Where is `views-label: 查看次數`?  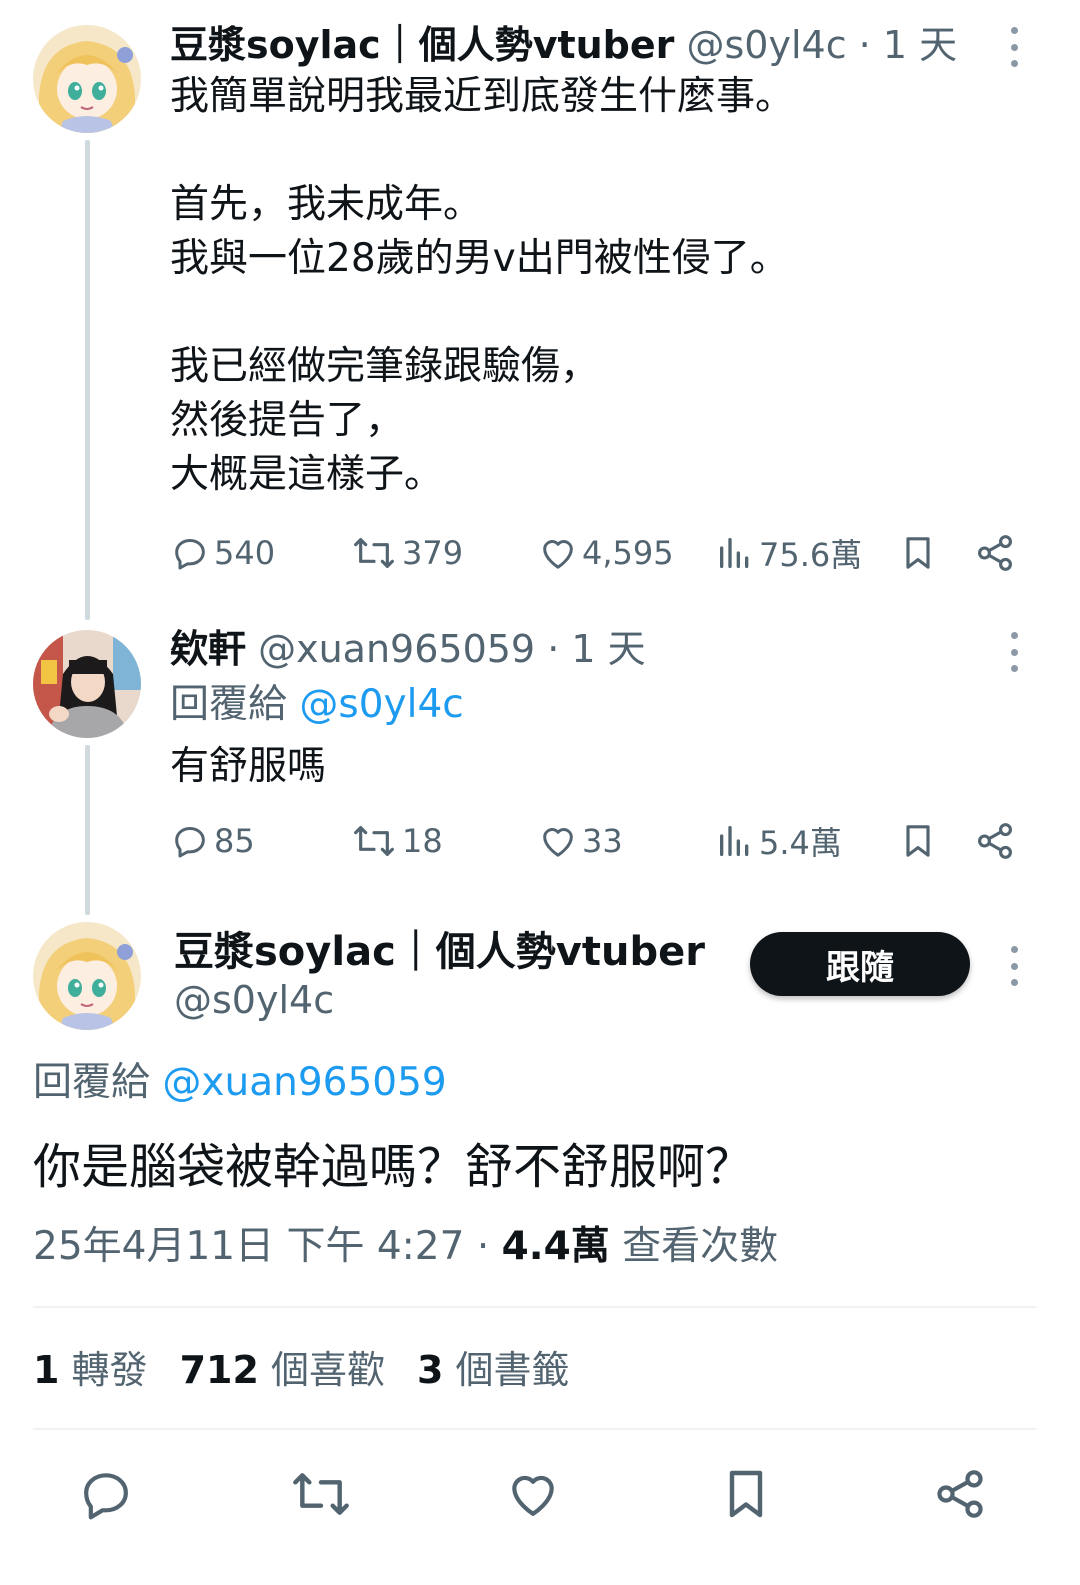 views-label: 查看次數 is located at coordinates (700, 1246).